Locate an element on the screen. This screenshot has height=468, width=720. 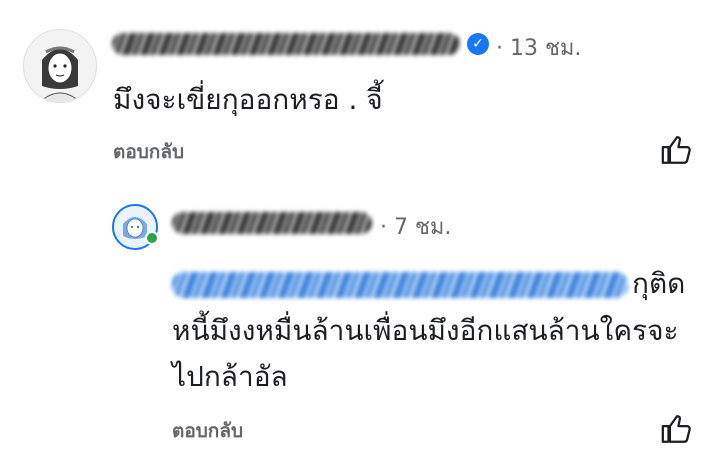
avatar is located at coordinates (60, 66).